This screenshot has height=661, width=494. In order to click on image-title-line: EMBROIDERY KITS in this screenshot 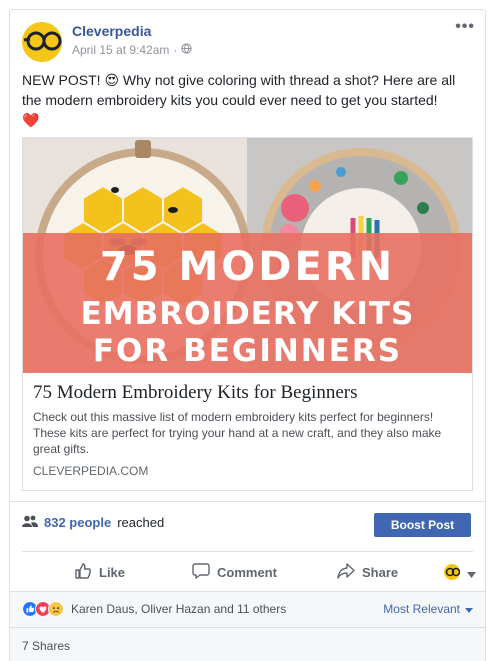, I will do `click(247, 314)`.